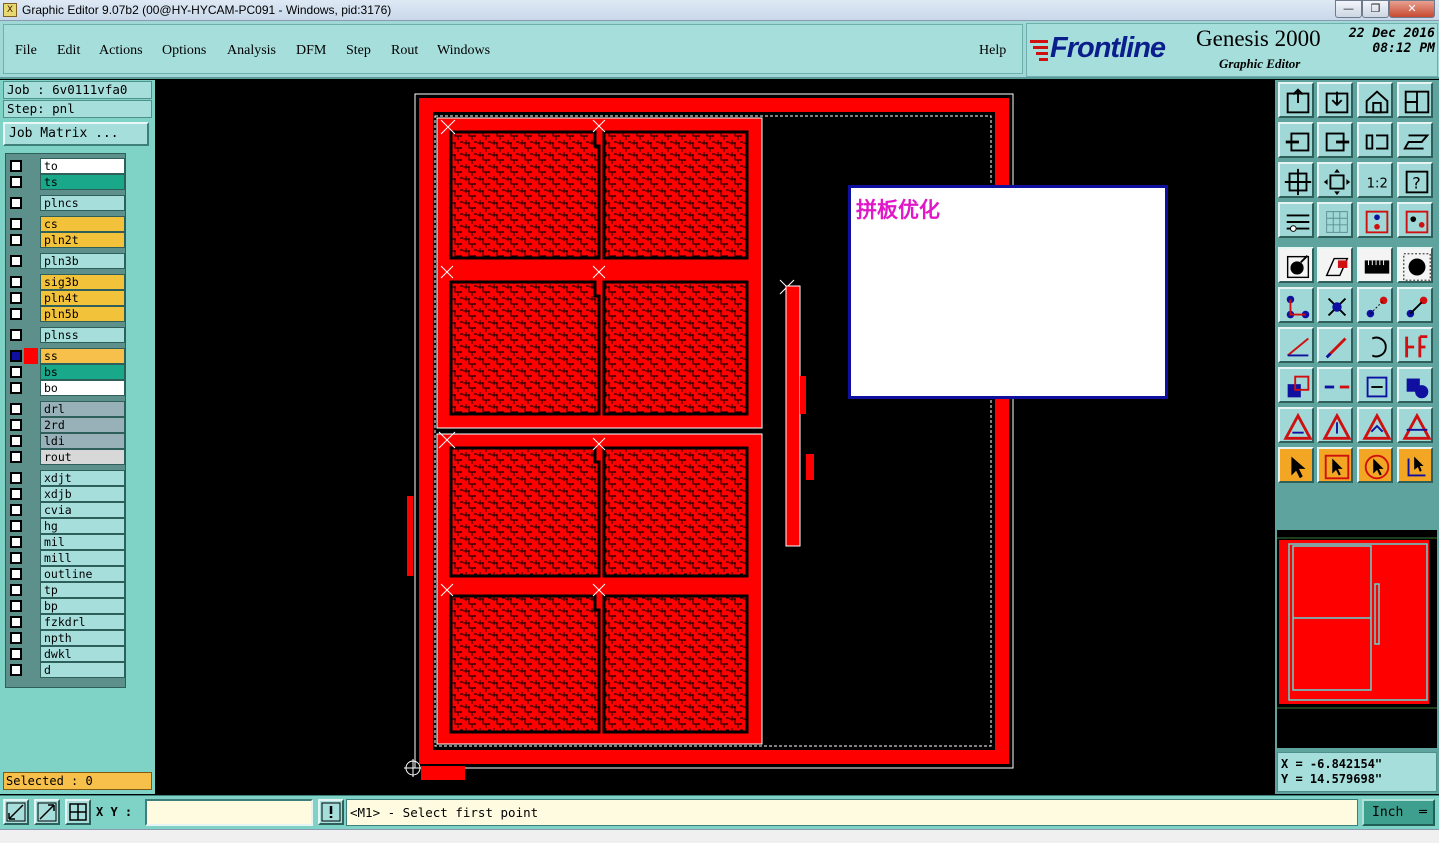 The width and height of the screenshot is (1439, 843). Describe the element at coordinates (1335, 345) in the screenshot. I see `draw-line-icon` at that location.